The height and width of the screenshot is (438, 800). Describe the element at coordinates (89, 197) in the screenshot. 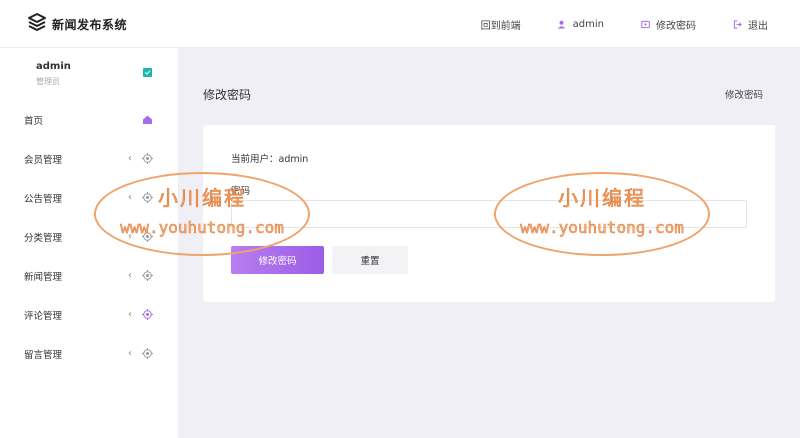

I see `sidebar-item-announcements: 公告管理 ‹` at that location.